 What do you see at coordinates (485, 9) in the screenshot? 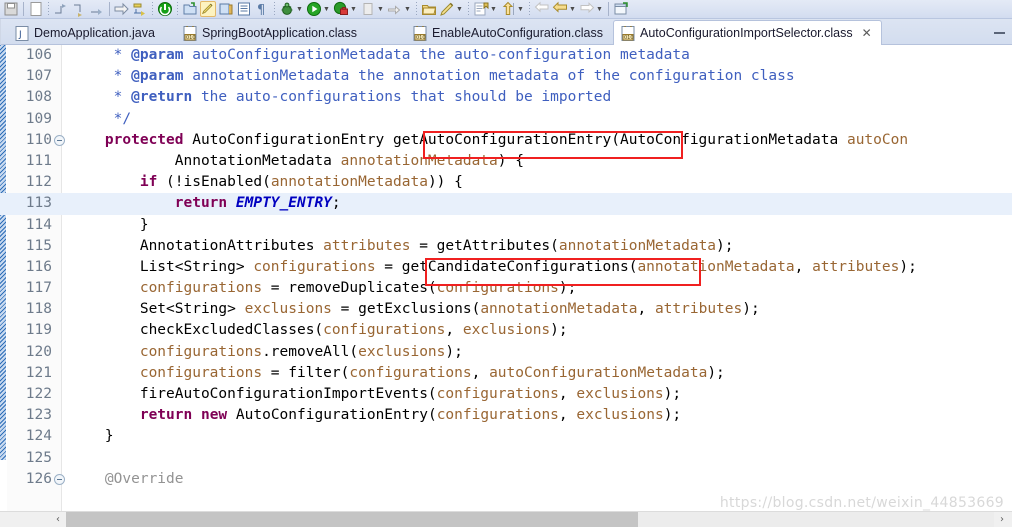
I see `next-marker-icon: ▼` at bounding box center [485, 9].